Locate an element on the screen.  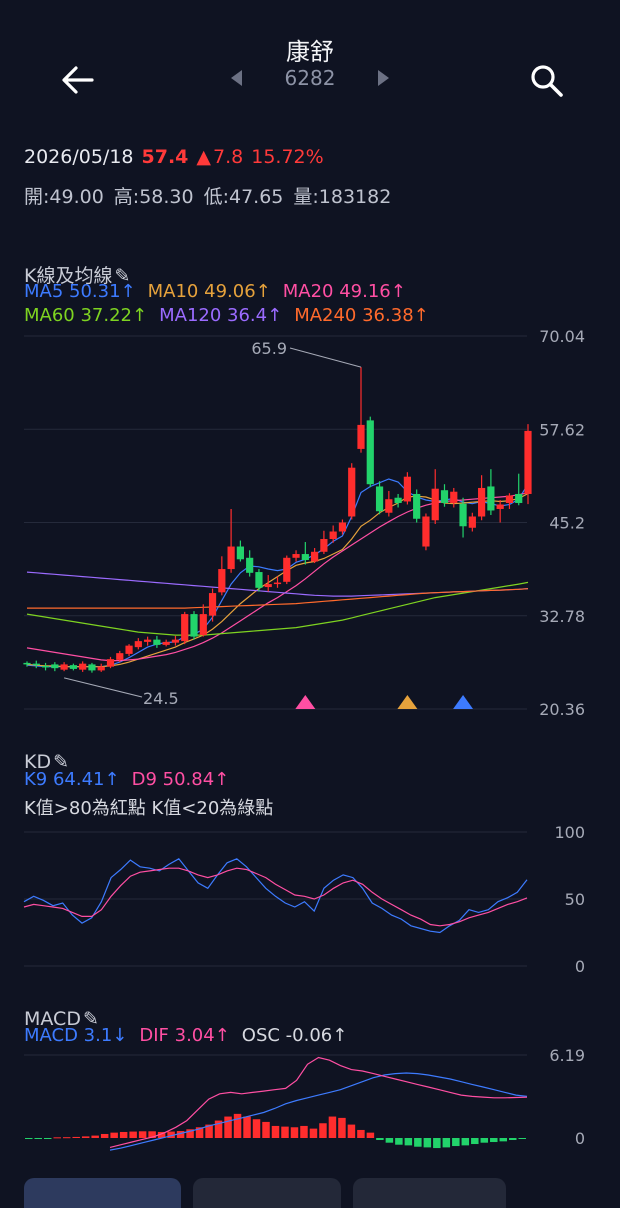
kd-line-k9 is located at coordinates (275, 896).